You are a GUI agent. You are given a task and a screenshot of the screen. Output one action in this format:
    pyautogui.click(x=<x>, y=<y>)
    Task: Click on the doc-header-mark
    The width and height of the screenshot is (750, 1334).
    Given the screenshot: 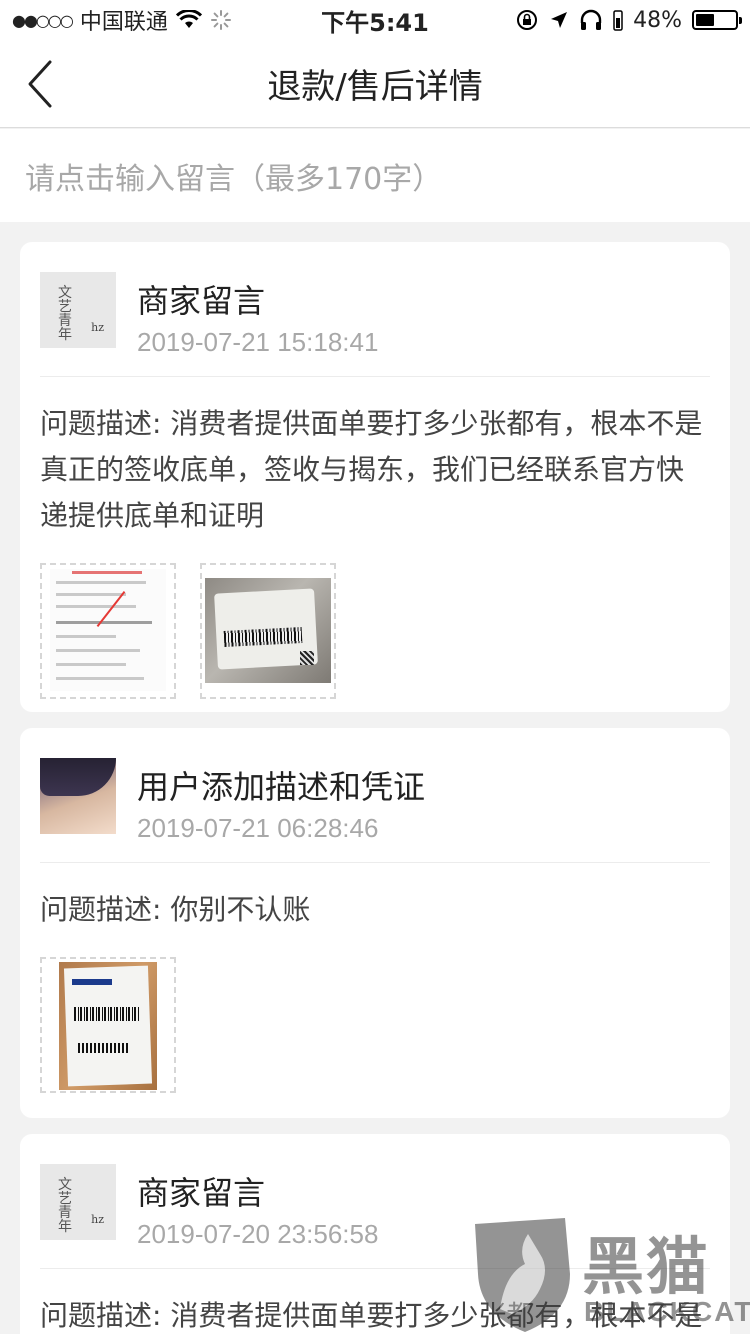 What is the action you would take?
    pyautogui.click(x=107, y=572)
    